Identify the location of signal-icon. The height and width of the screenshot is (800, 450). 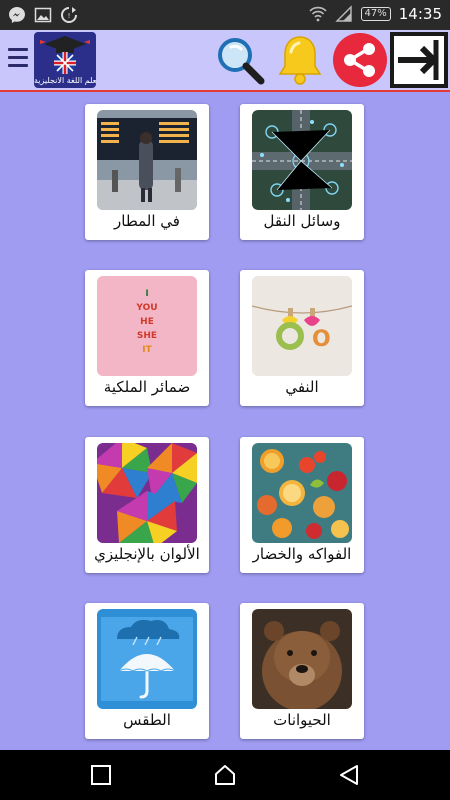
(343, 13).